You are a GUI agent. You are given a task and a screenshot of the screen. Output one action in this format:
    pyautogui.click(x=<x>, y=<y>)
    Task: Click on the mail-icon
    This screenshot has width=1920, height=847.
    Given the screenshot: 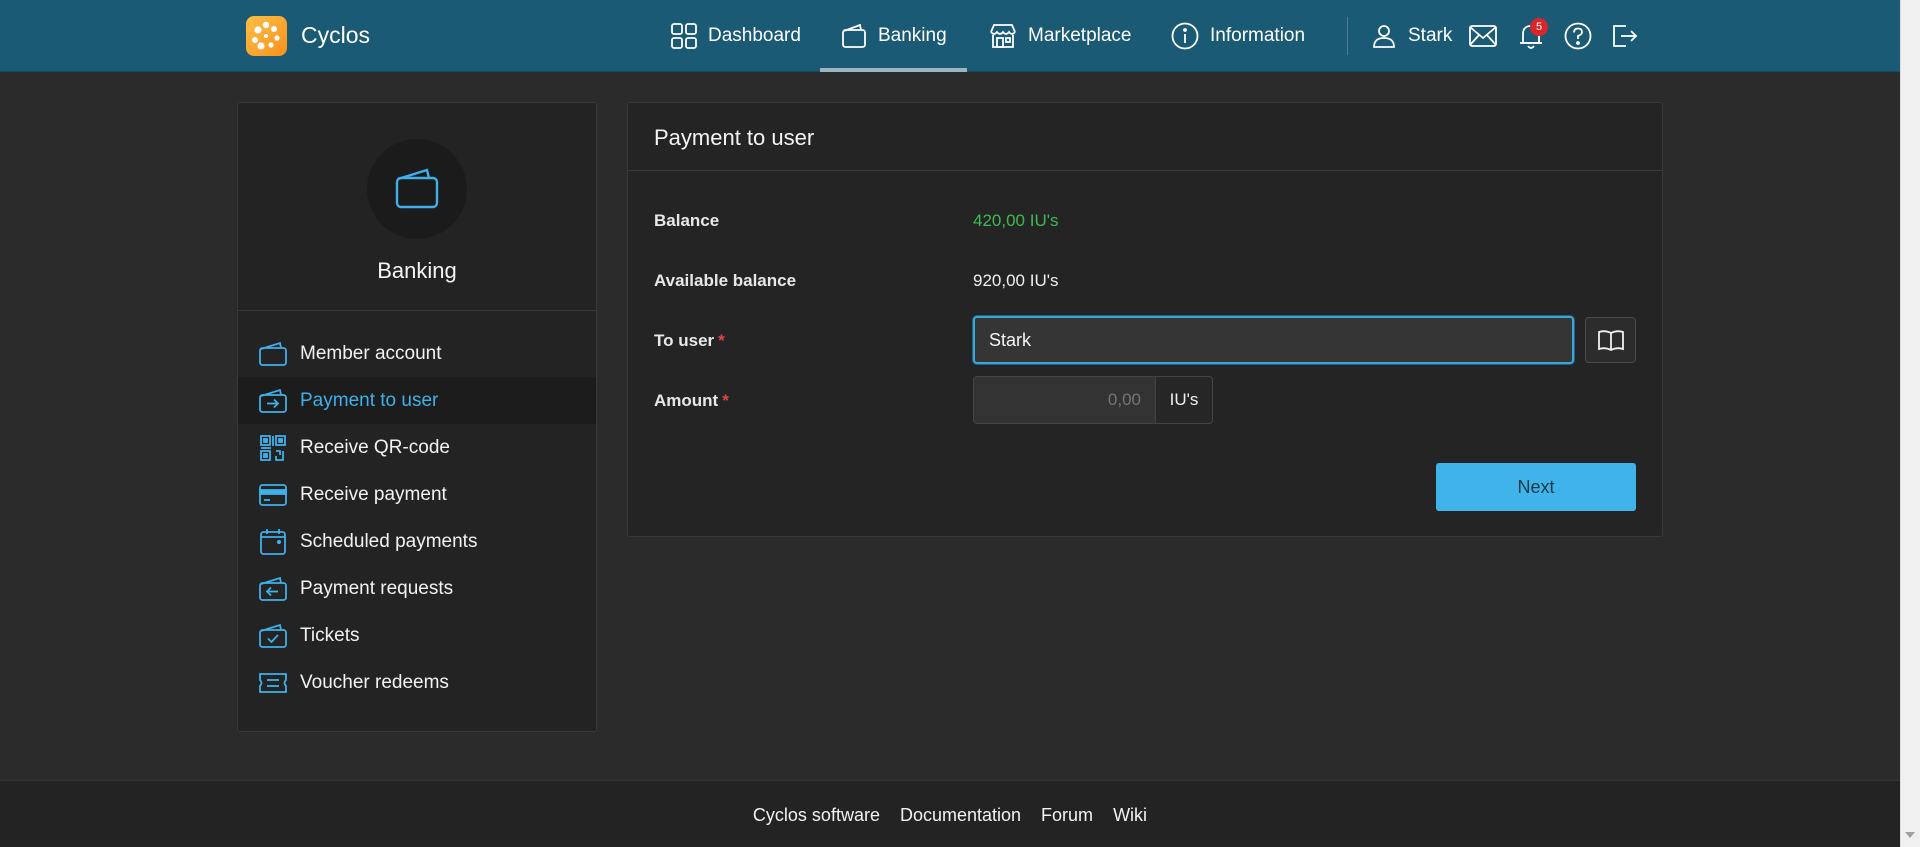 What is the action you would take?
    pyautogui.click(x=1483, y=36)
    